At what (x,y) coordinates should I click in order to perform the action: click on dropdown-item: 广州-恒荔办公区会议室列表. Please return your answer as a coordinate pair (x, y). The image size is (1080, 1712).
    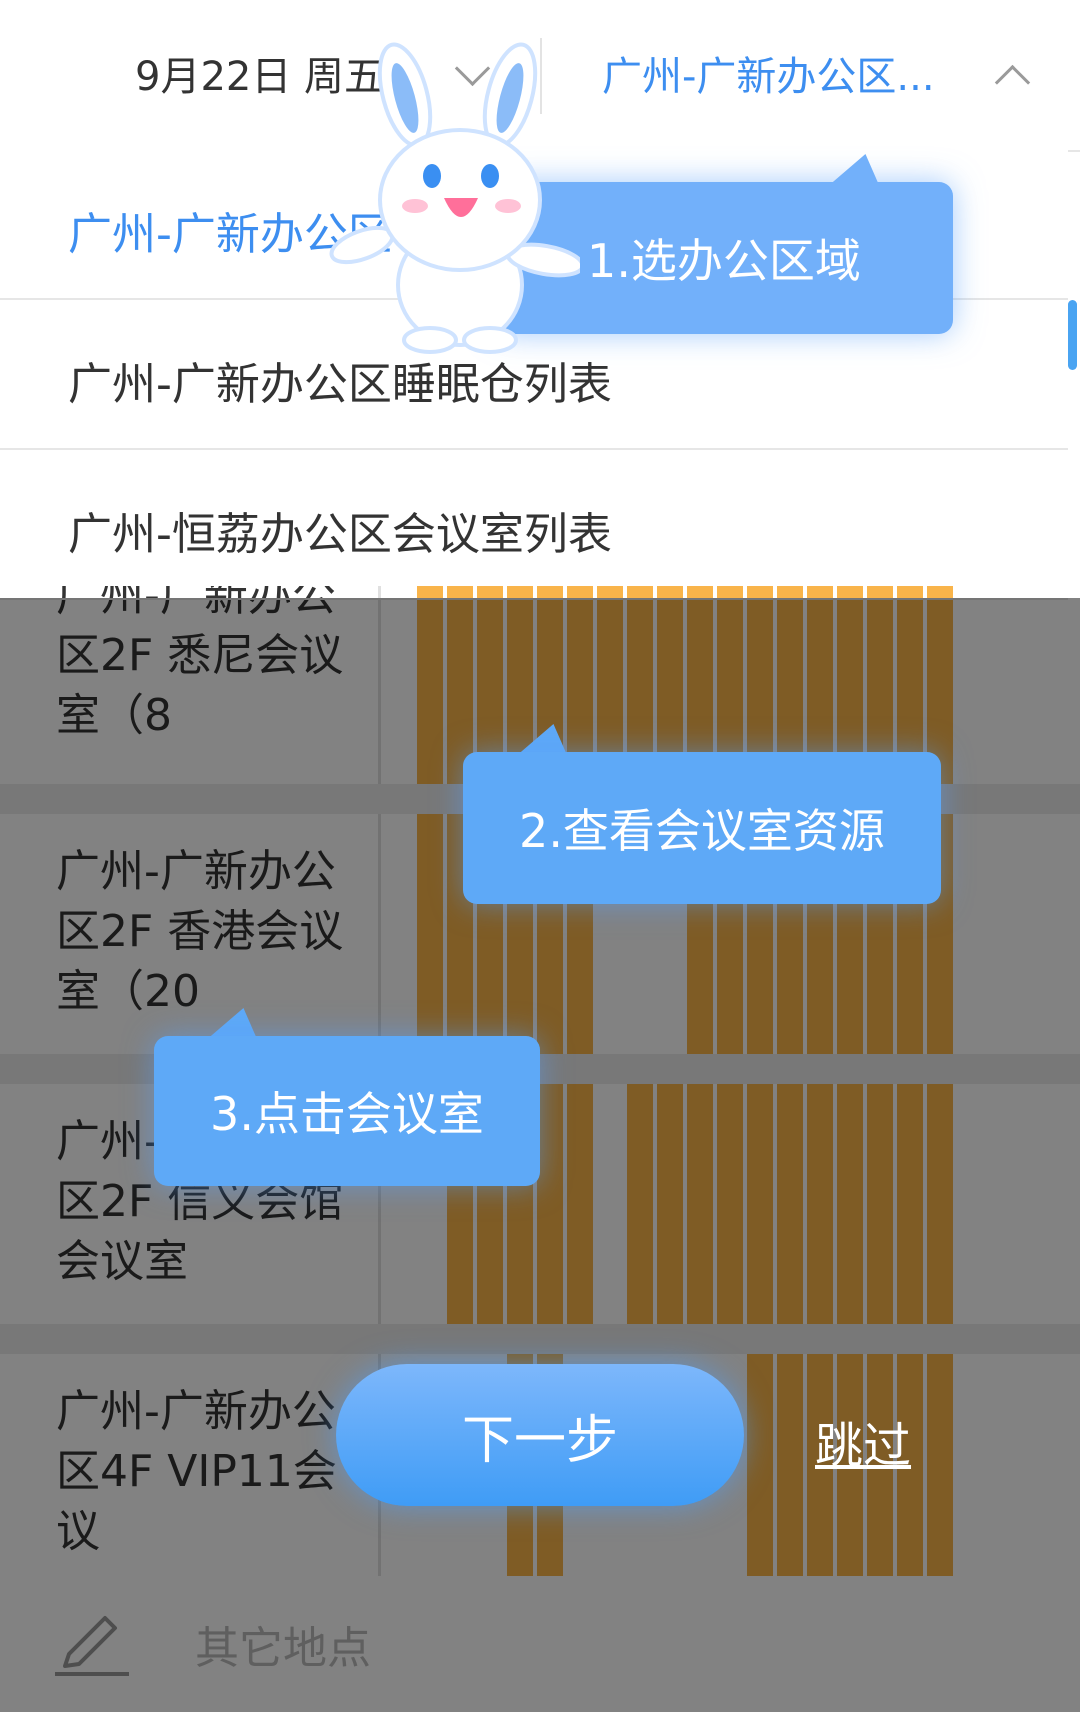
    Looking at the image, I should click on (534, 525).